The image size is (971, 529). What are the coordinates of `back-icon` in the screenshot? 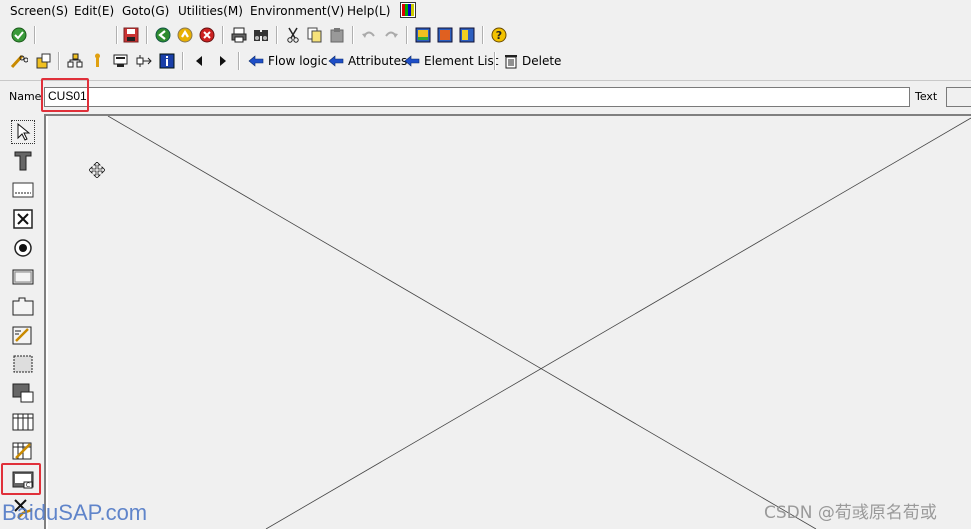 It's located at (163, 35).